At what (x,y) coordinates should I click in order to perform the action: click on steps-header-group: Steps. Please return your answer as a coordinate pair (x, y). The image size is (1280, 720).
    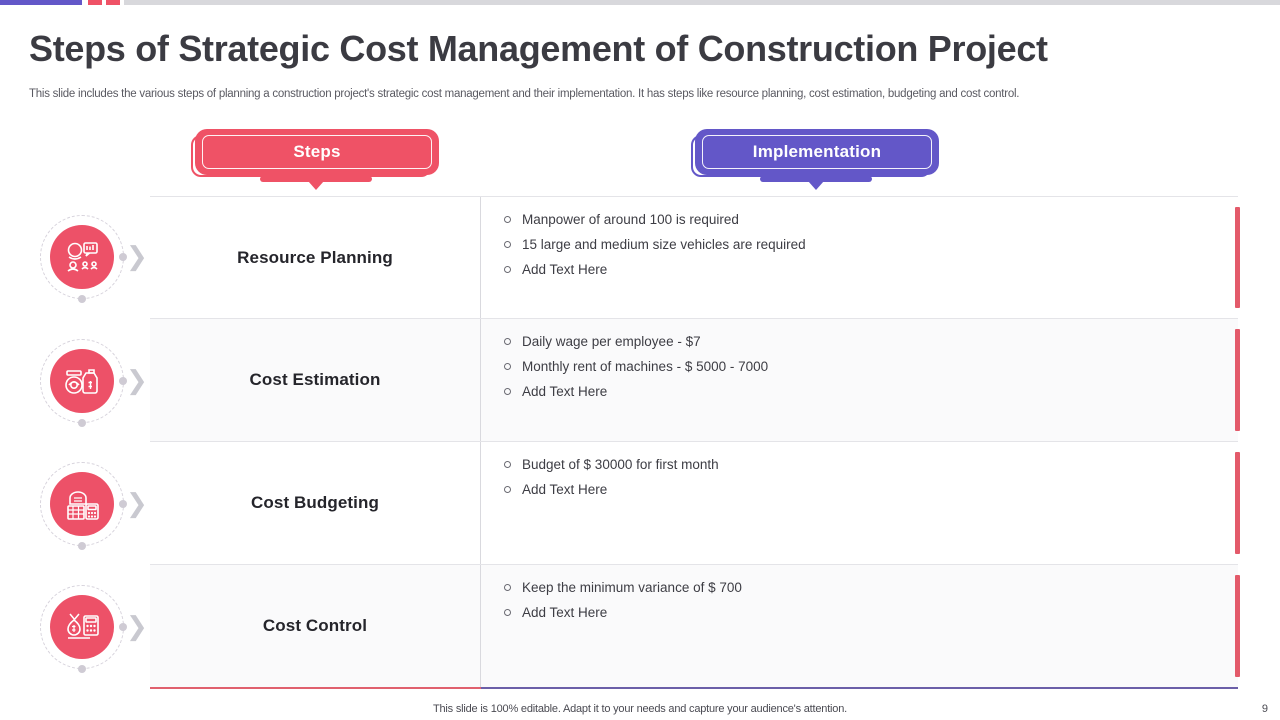
    Looking at the image, I should click on (314, 154).